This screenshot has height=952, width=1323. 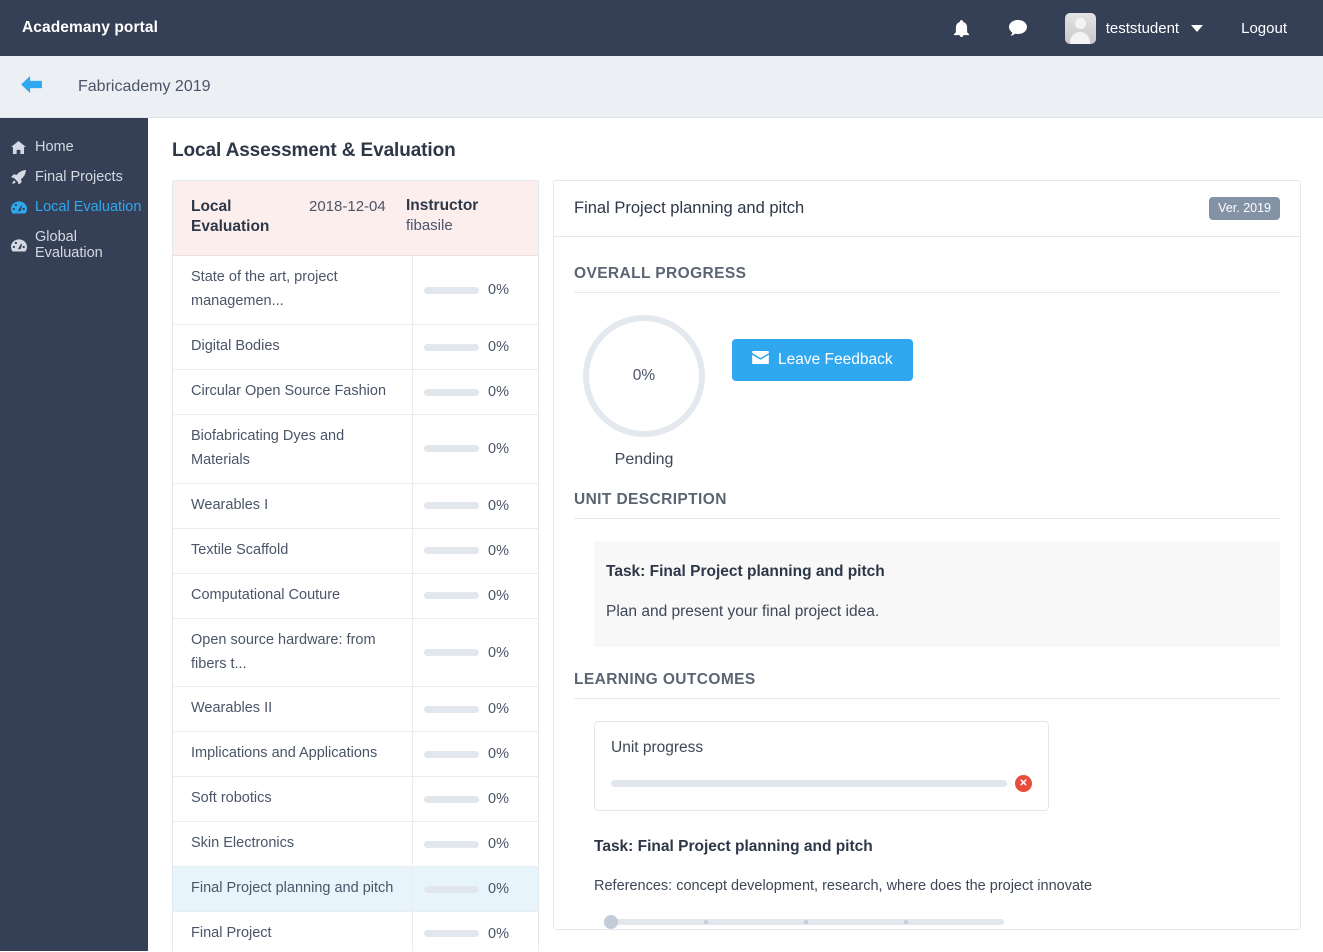 What do you see at coordinates (74, 177) in the screenshot?
I see `sidebar-item-final-projects: Final Projects` at bounding box center [74, 177].